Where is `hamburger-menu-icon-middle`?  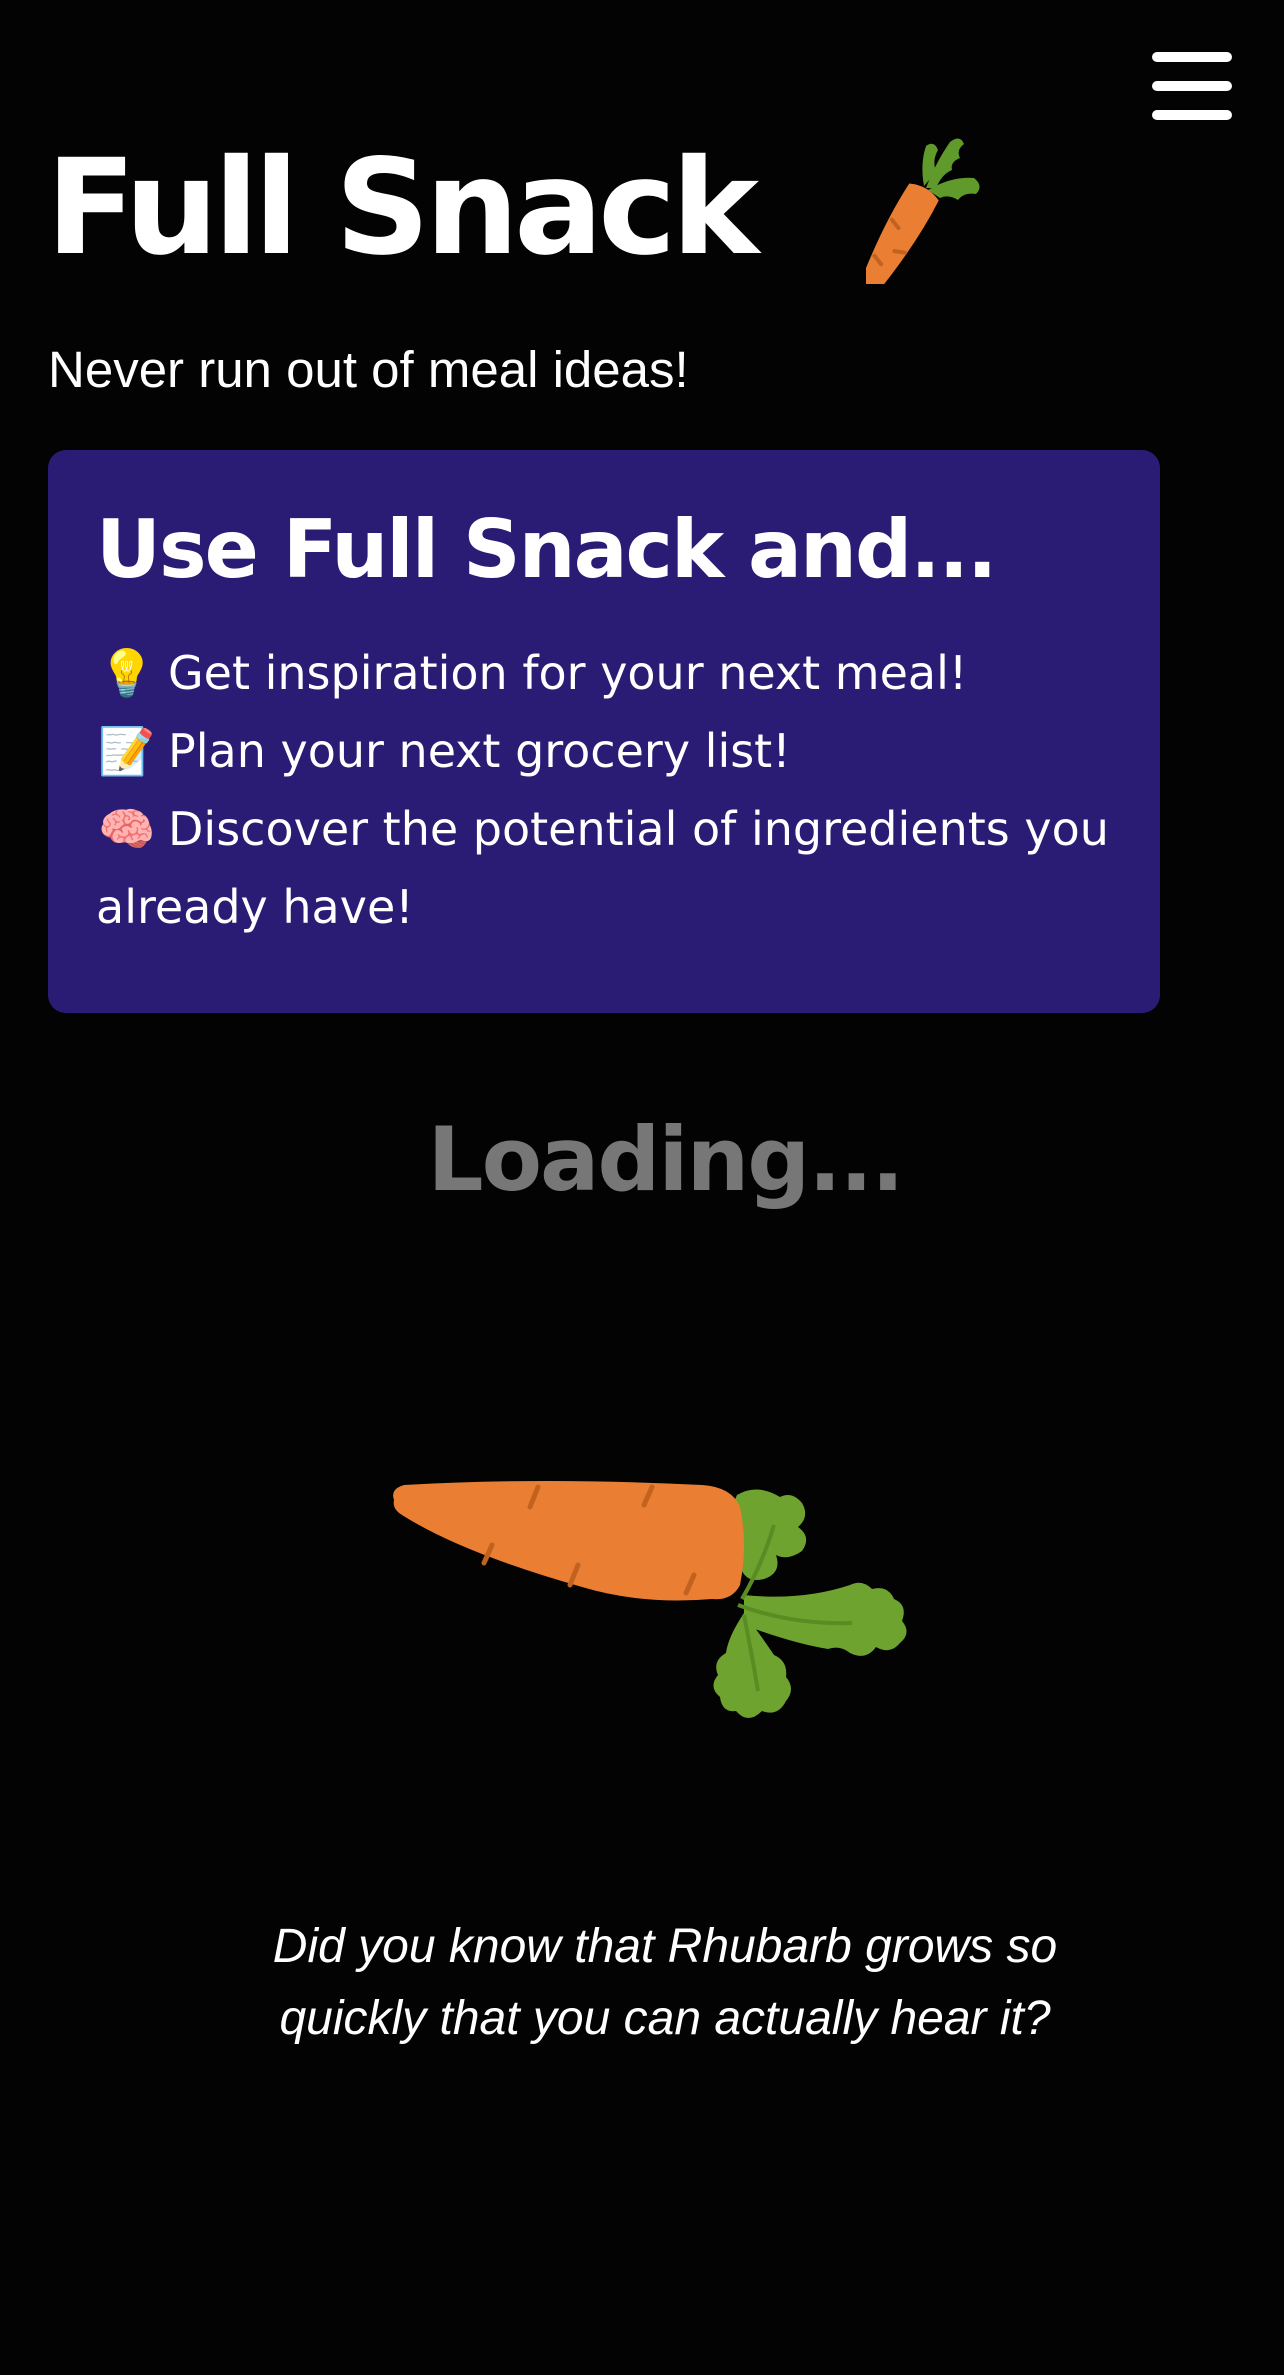 hamburger-menu-icon-middle is located at coordinates (1192, 86).